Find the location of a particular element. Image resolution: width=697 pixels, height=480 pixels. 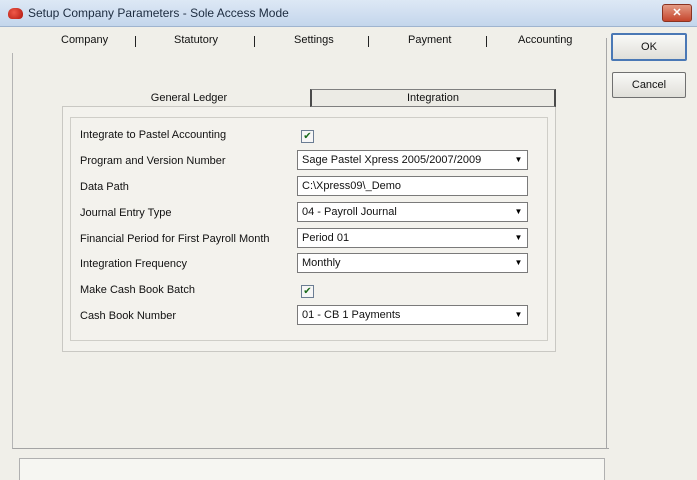

cash-book-batch-checkbox: ✔ is located at coordinates (307, 291).